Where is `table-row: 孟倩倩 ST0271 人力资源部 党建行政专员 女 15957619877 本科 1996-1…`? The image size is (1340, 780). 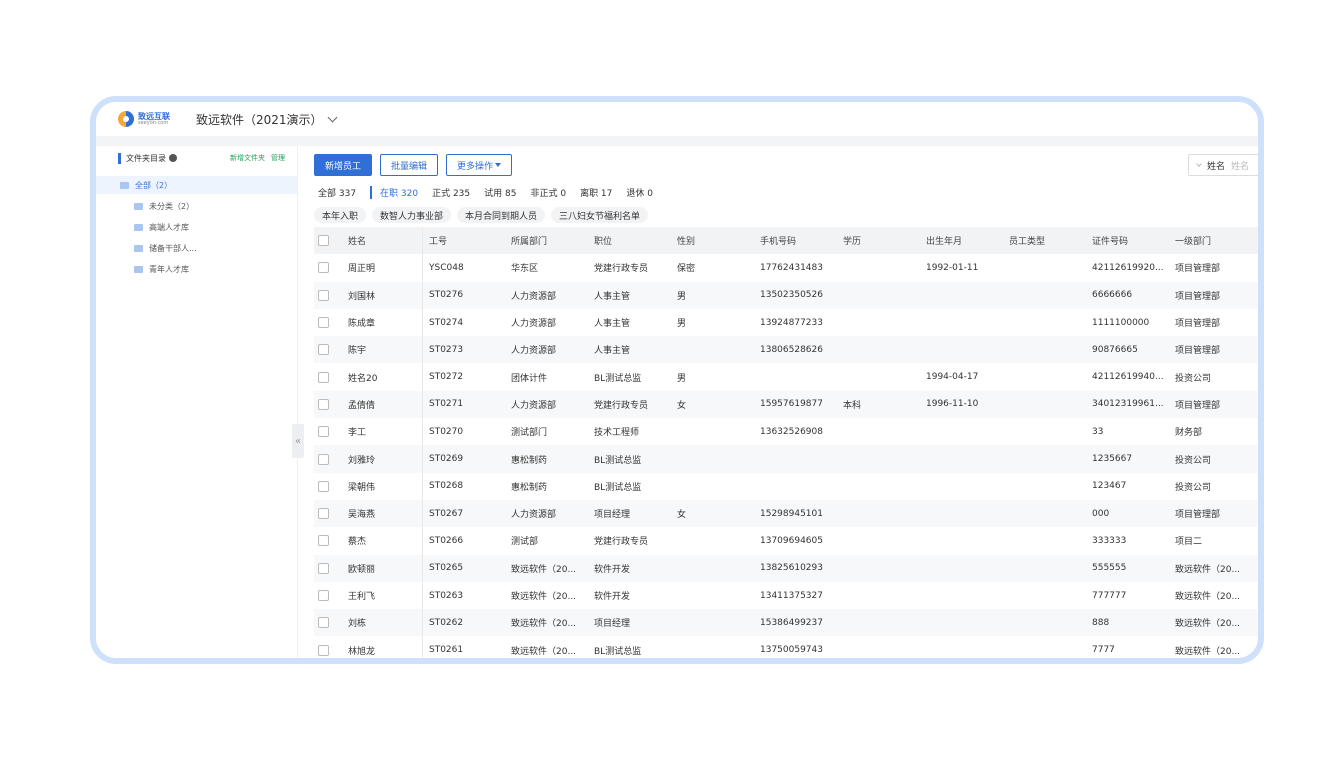 table-row: 孟倩倩 ST0271 人力资源部 党建行政专员 女 15957619877 本科 1996-1… is located at coordinates (786, 404).